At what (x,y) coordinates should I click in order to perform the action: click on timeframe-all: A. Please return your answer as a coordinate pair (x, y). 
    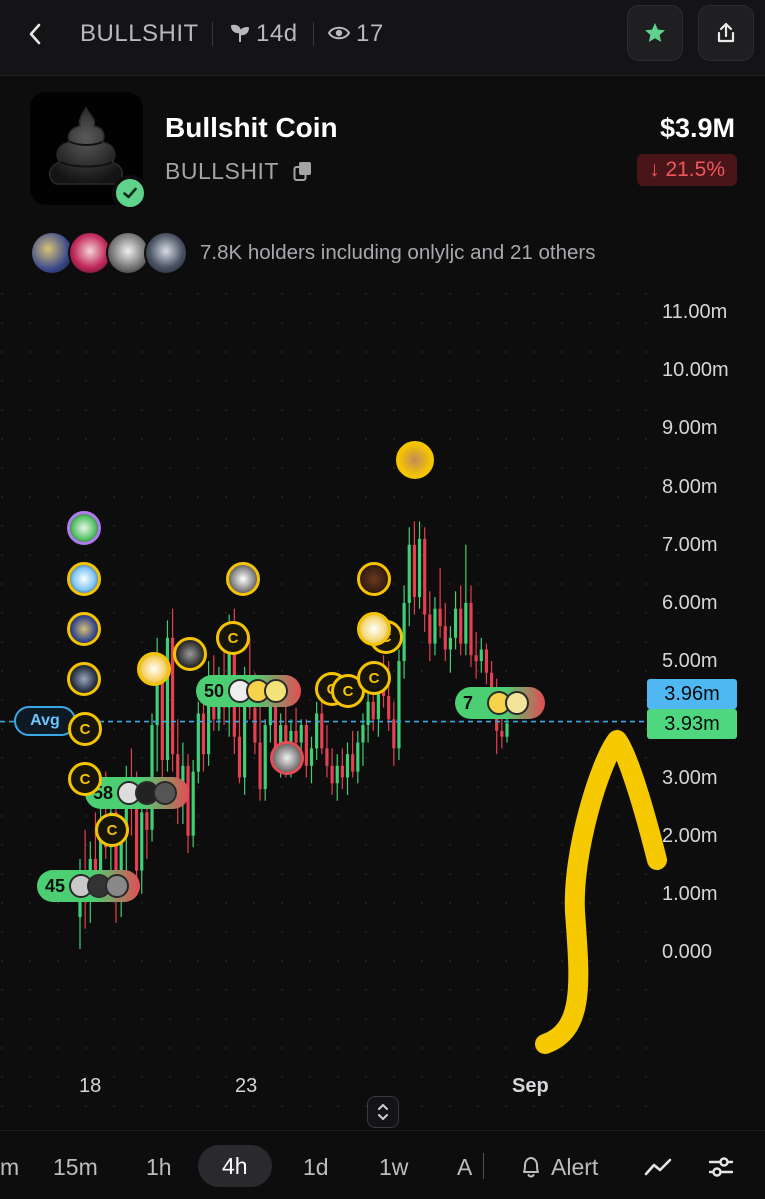
    Looking at the image, I should click on (464, 1167).